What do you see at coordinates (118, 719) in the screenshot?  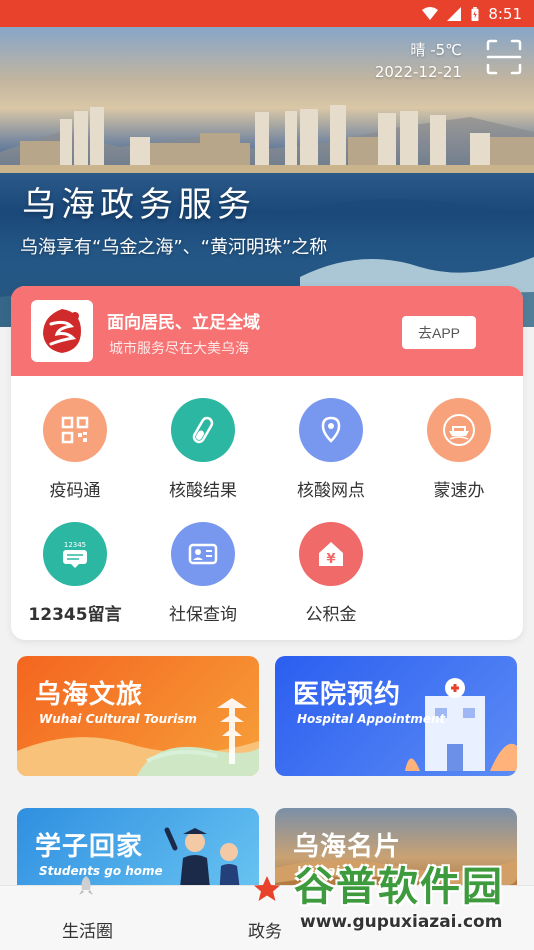 I see `banner-subtitle: Wuhai Cultural Tourism` at bounding box center [118, 719].